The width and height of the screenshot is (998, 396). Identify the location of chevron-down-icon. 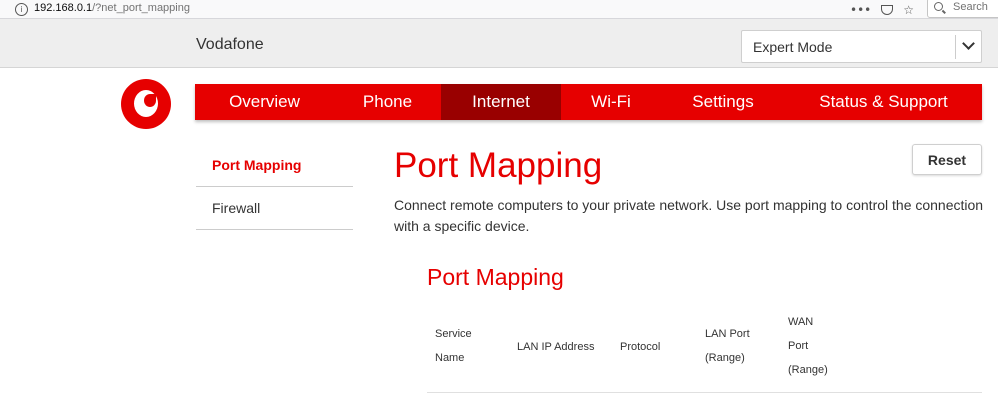
(968, 43).